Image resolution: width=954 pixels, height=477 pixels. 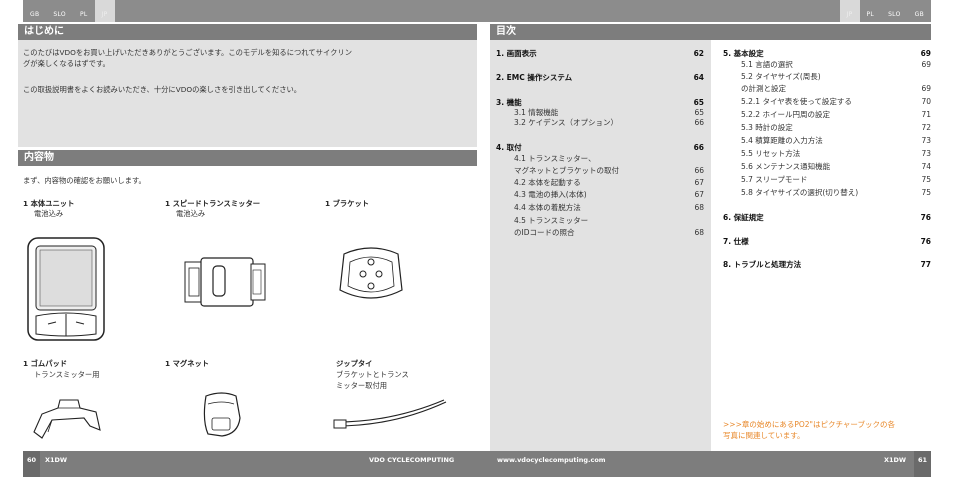 I want to click on toc-page: 74, so click(x=926, y=166).